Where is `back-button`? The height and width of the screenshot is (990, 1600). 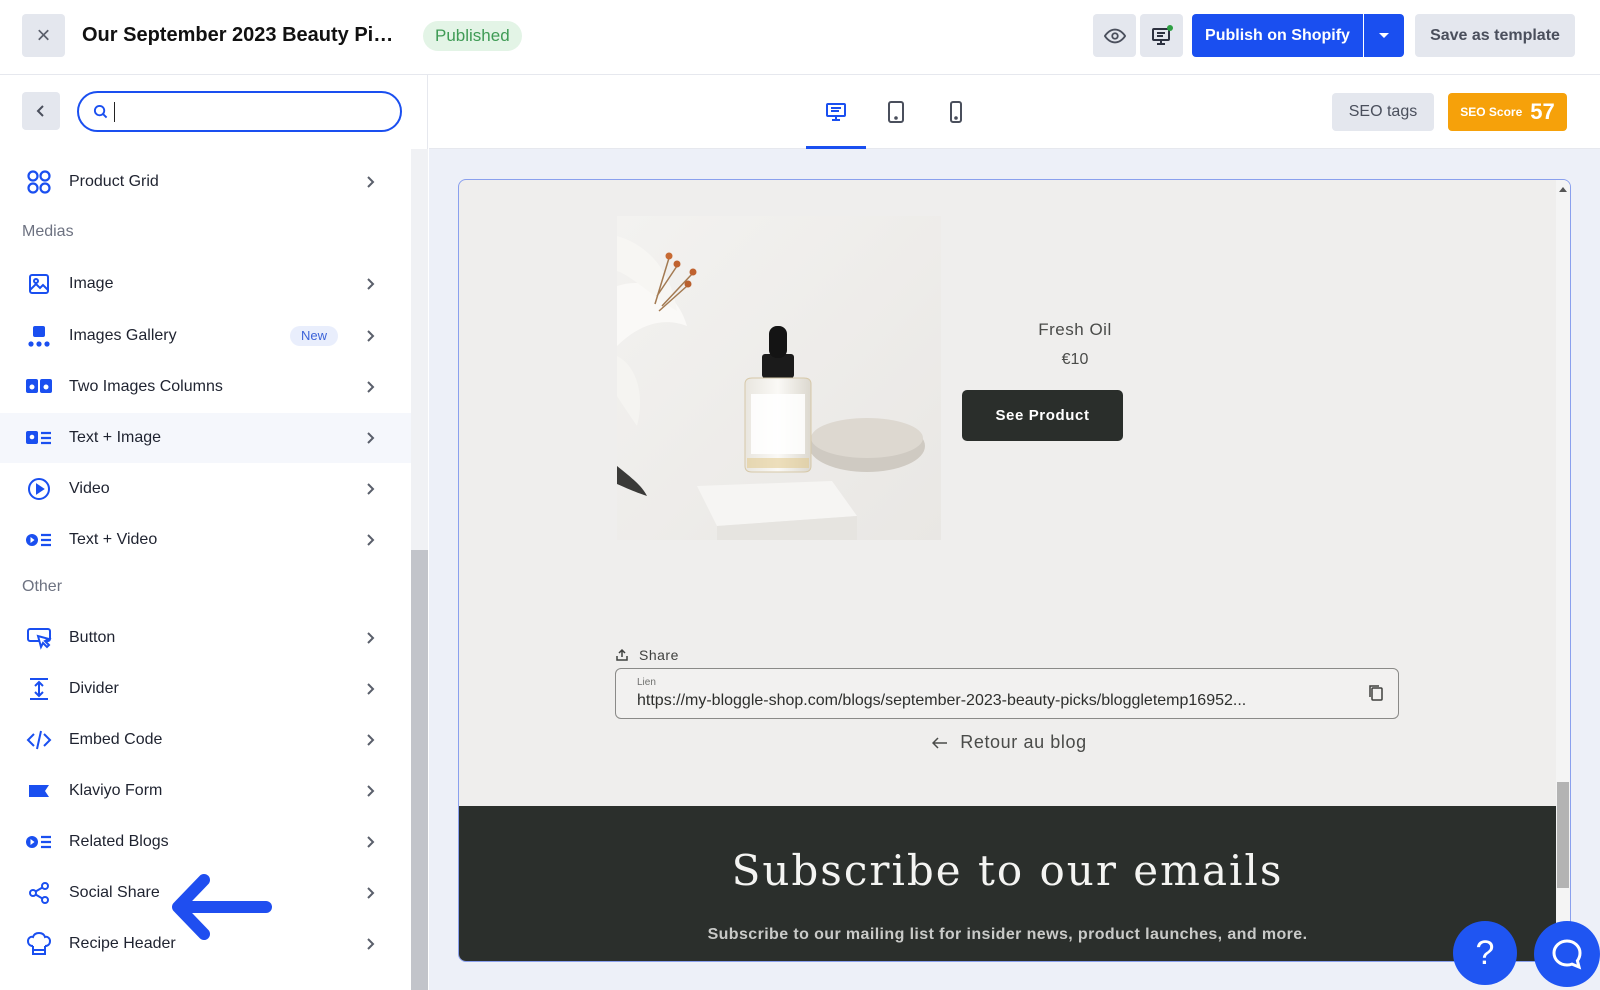
back-button is located at coordinates (41, 111).